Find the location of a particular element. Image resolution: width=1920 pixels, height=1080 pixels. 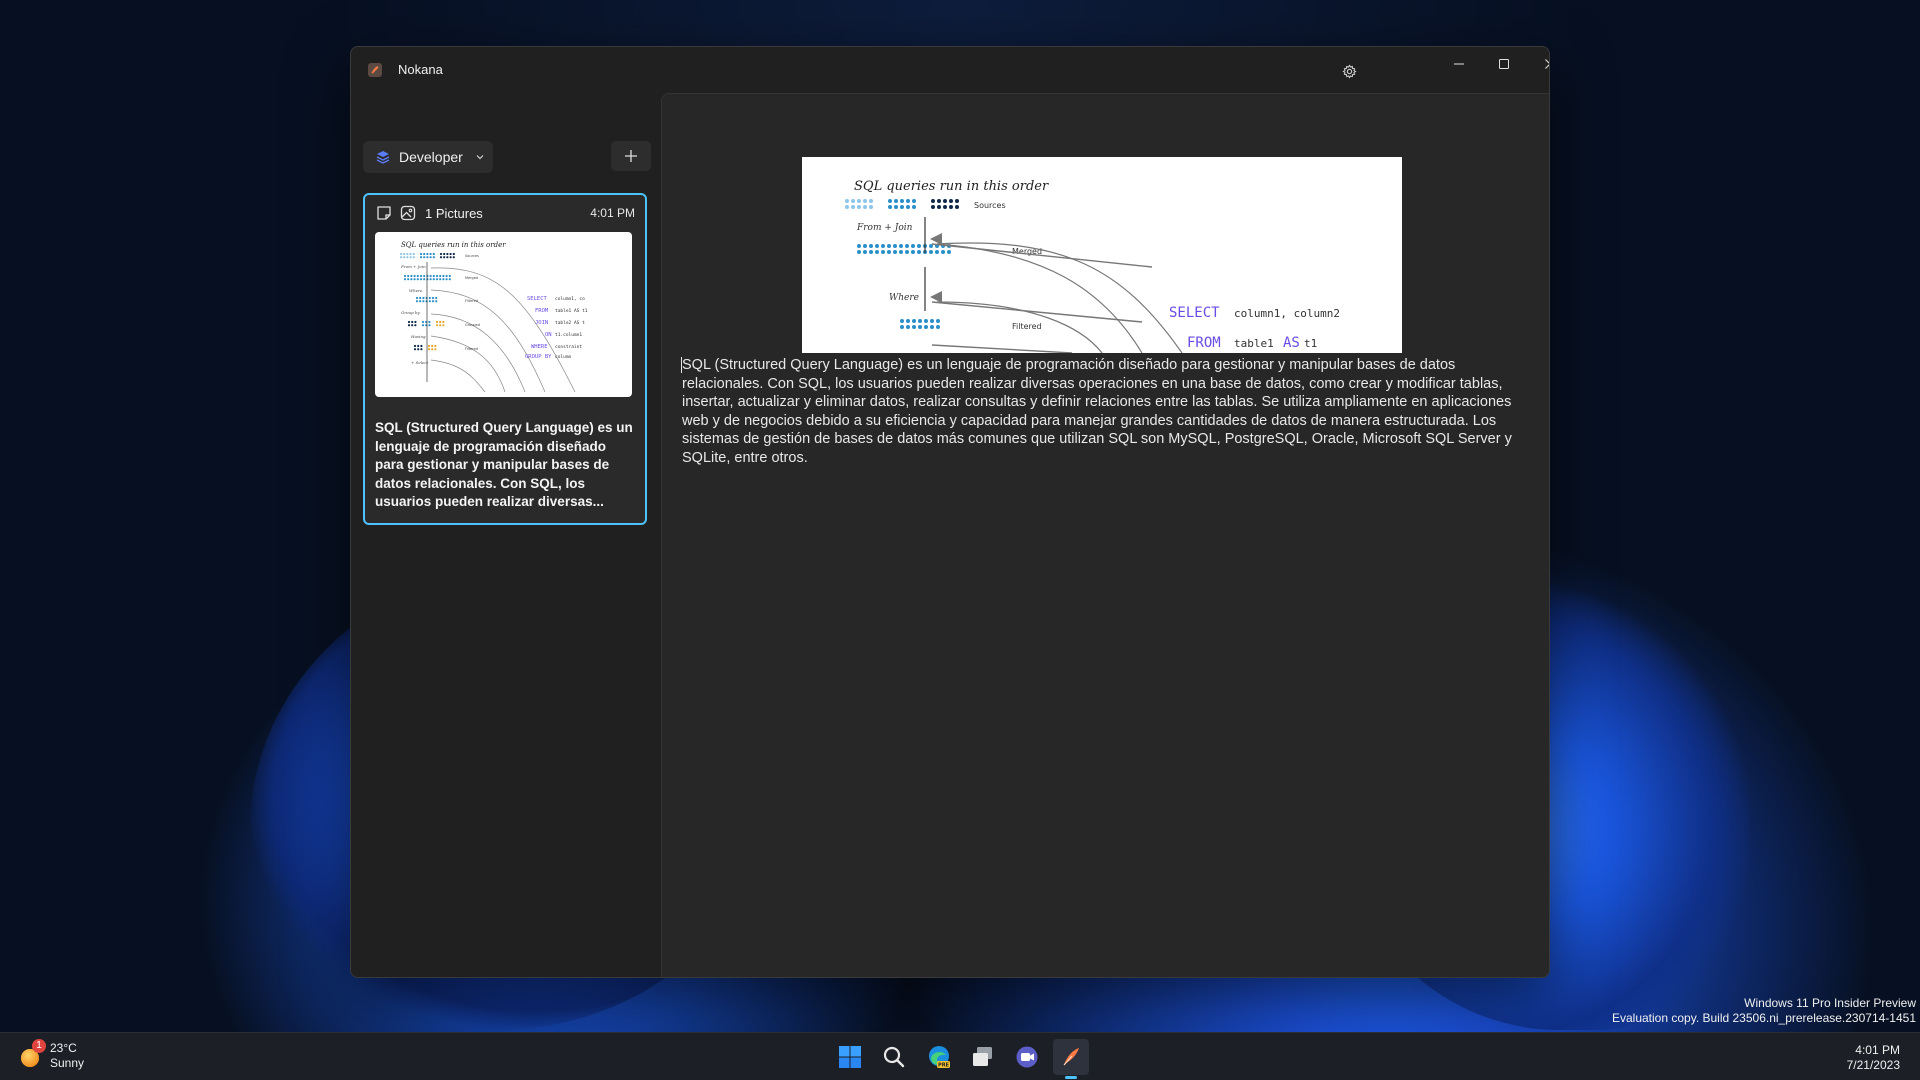

sql-keyword: FROM is located at coordinates (1204, 343).